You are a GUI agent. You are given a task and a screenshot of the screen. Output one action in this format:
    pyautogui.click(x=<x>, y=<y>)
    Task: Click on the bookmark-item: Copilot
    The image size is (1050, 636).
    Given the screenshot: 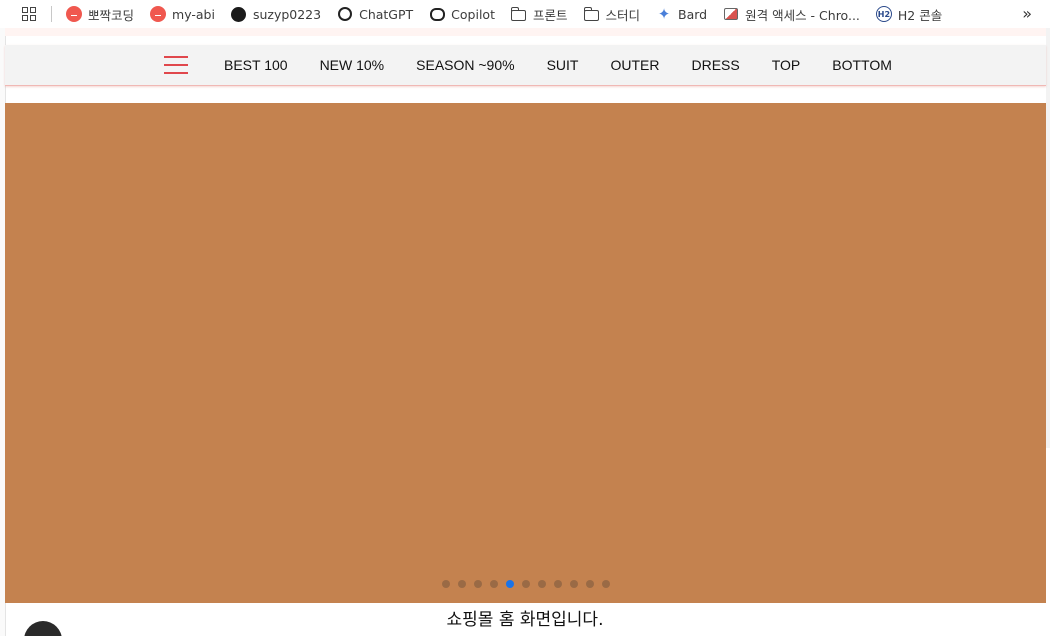 What is the action you would take?
    pyautogui.click(x=462, y=14)
    